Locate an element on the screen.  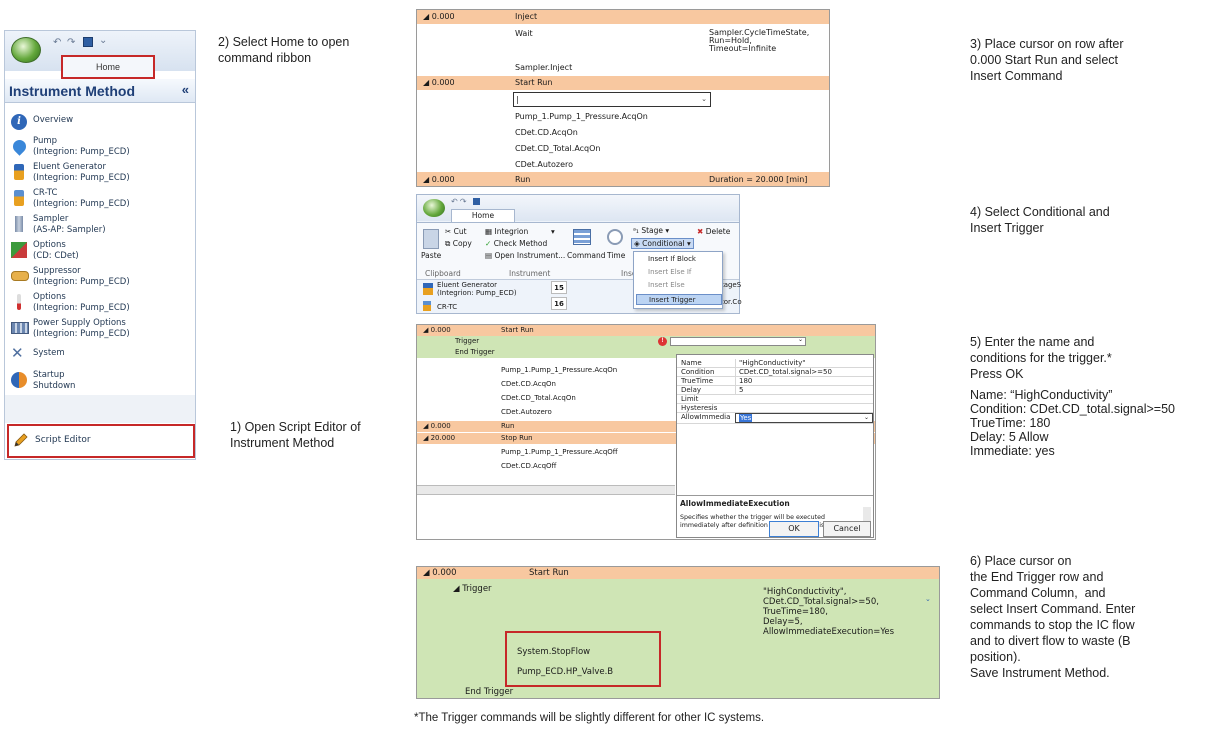
group-label-clipboard: Clipboard is located at coordinates (443, 273).